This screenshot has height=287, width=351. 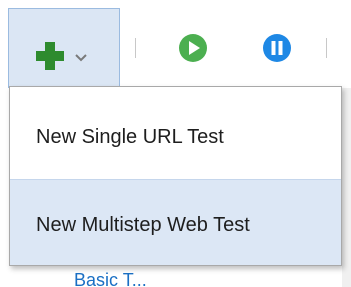 I want to click on chevron-down-icon, so click(x=81, y=58).